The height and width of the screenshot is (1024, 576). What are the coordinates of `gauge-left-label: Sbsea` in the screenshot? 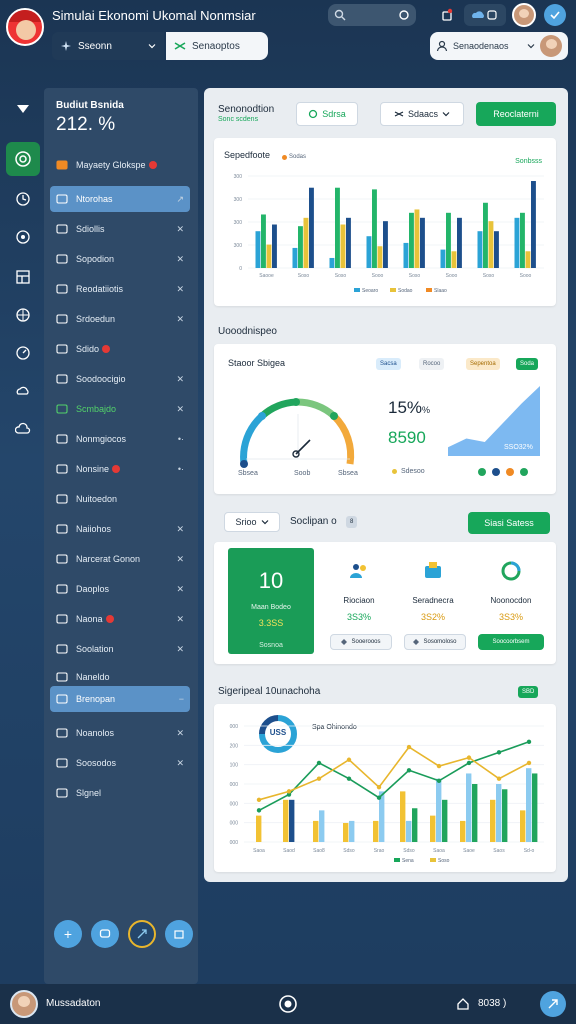 It's located at (248, 473).